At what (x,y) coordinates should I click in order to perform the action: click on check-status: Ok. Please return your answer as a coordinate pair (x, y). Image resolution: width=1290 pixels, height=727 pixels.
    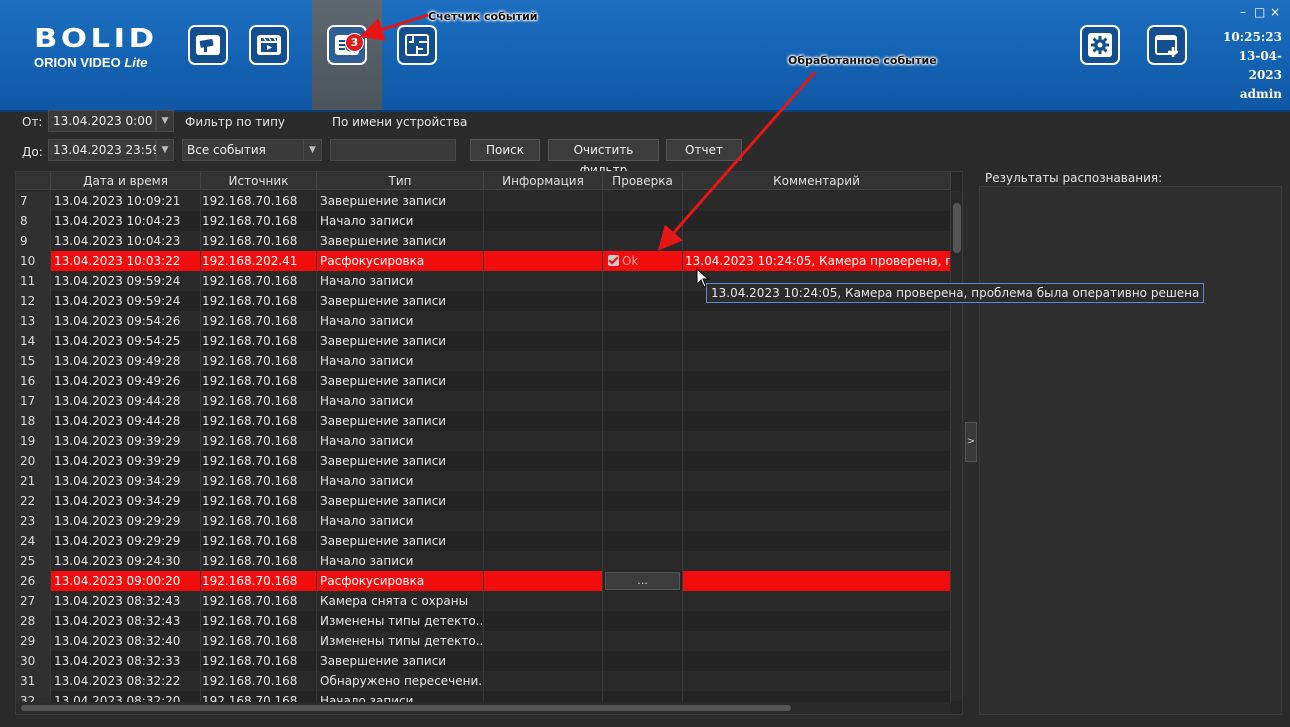
    Looking at the image, I should click on (630, 261).